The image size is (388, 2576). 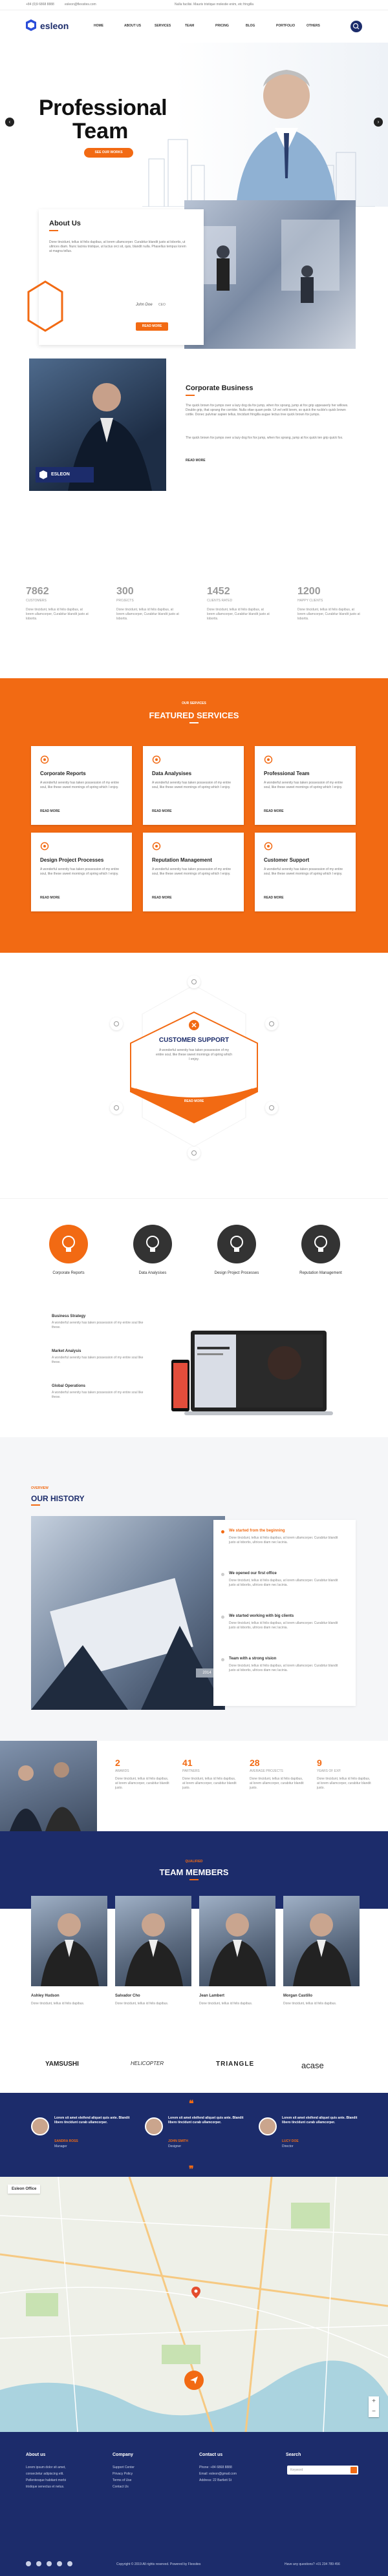 I want to click on testimonial-name: JOHN SMITH, so click(x=178, y=2141).